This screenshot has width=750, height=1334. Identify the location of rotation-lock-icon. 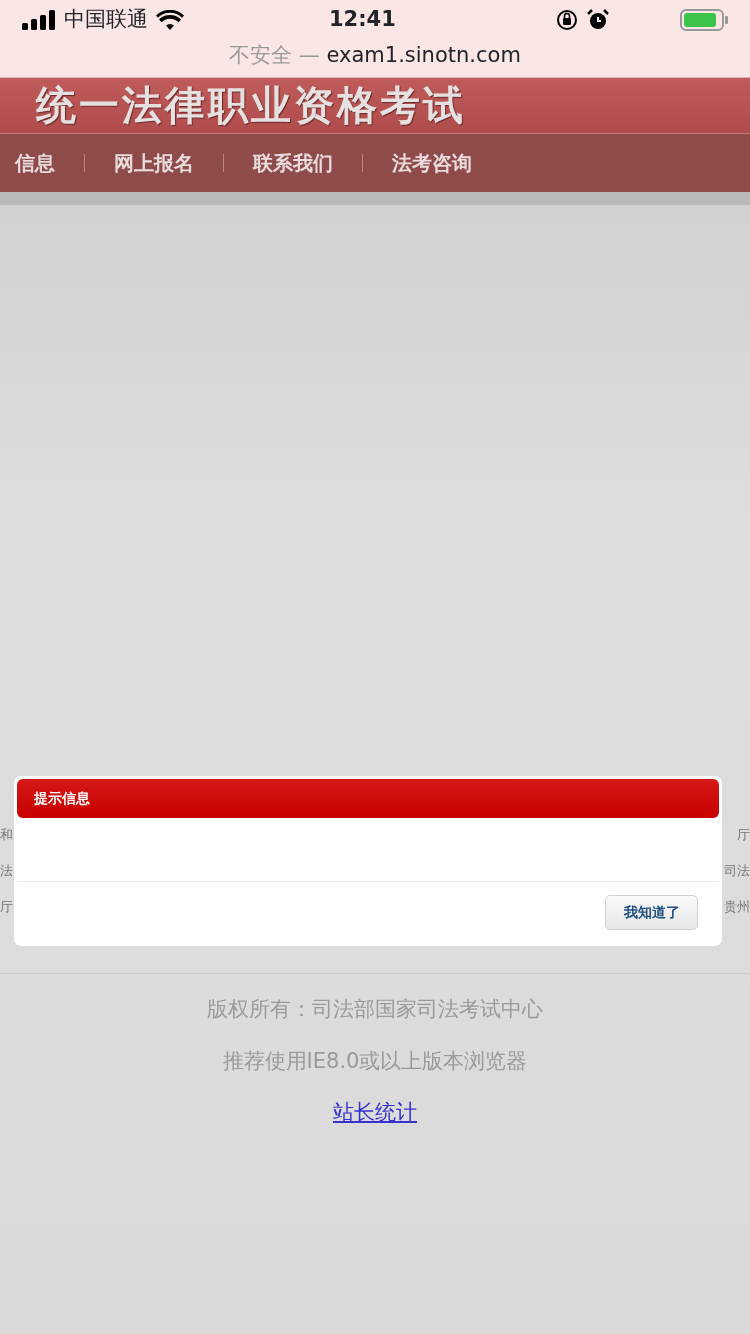
(566, 20).